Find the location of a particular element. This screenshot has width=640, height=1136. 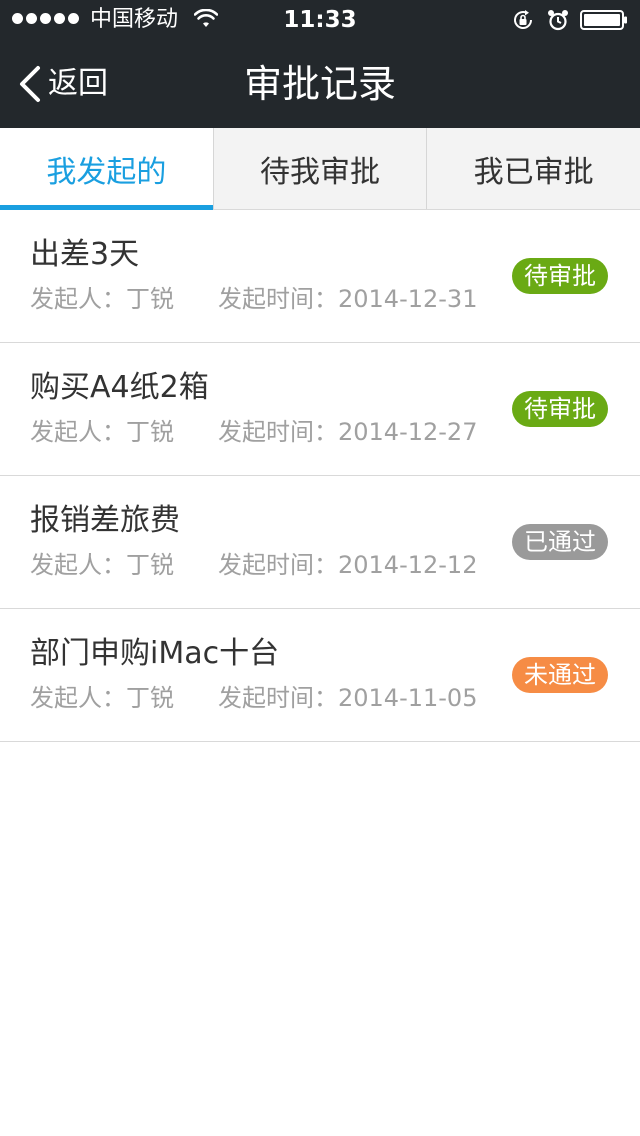

tab-approved-by-me: 我已审批 is located at coordinates (533, 168).